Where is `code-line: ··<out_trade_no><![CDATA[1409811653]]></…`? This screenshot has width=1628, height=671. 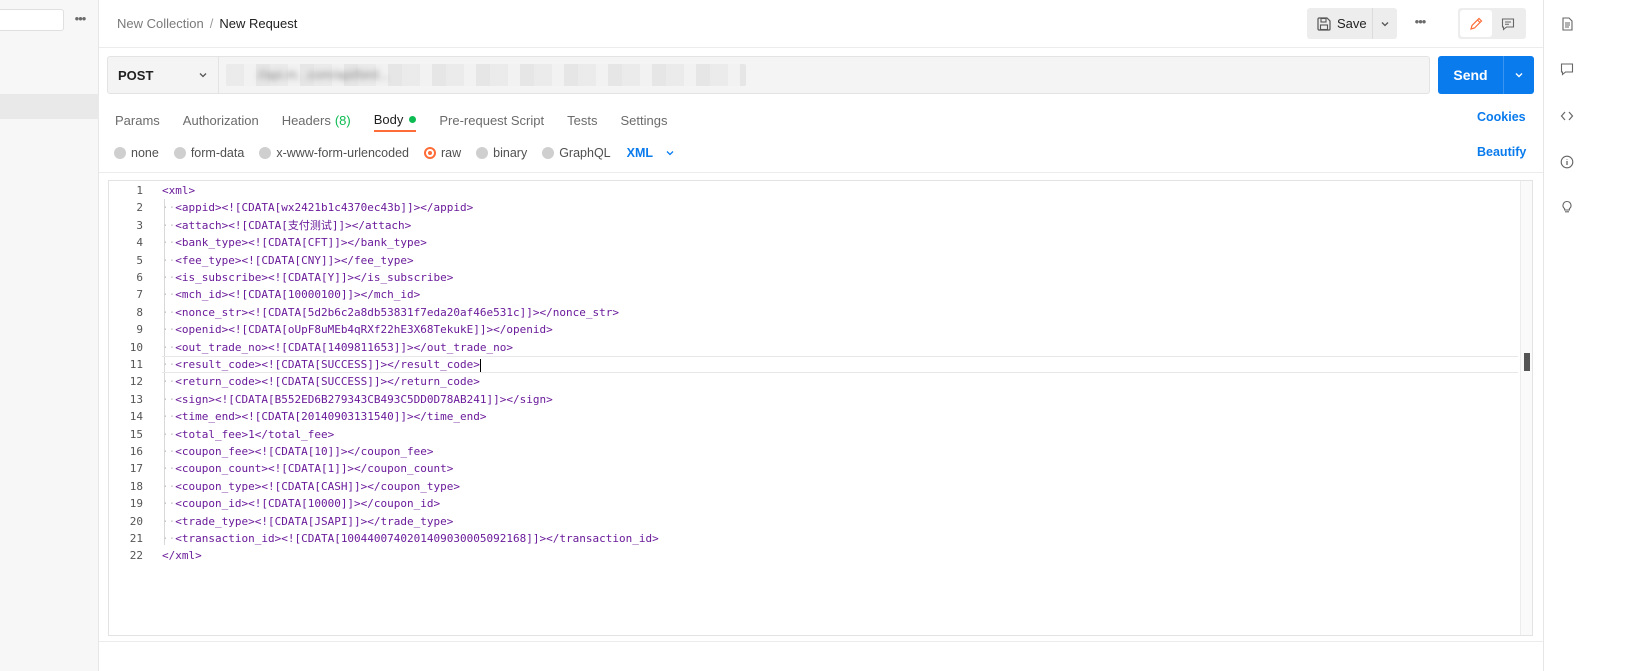
code-line: ··<out_trade_no><![CDATA[1409811653]]></… is located at coordinates (840, 347).